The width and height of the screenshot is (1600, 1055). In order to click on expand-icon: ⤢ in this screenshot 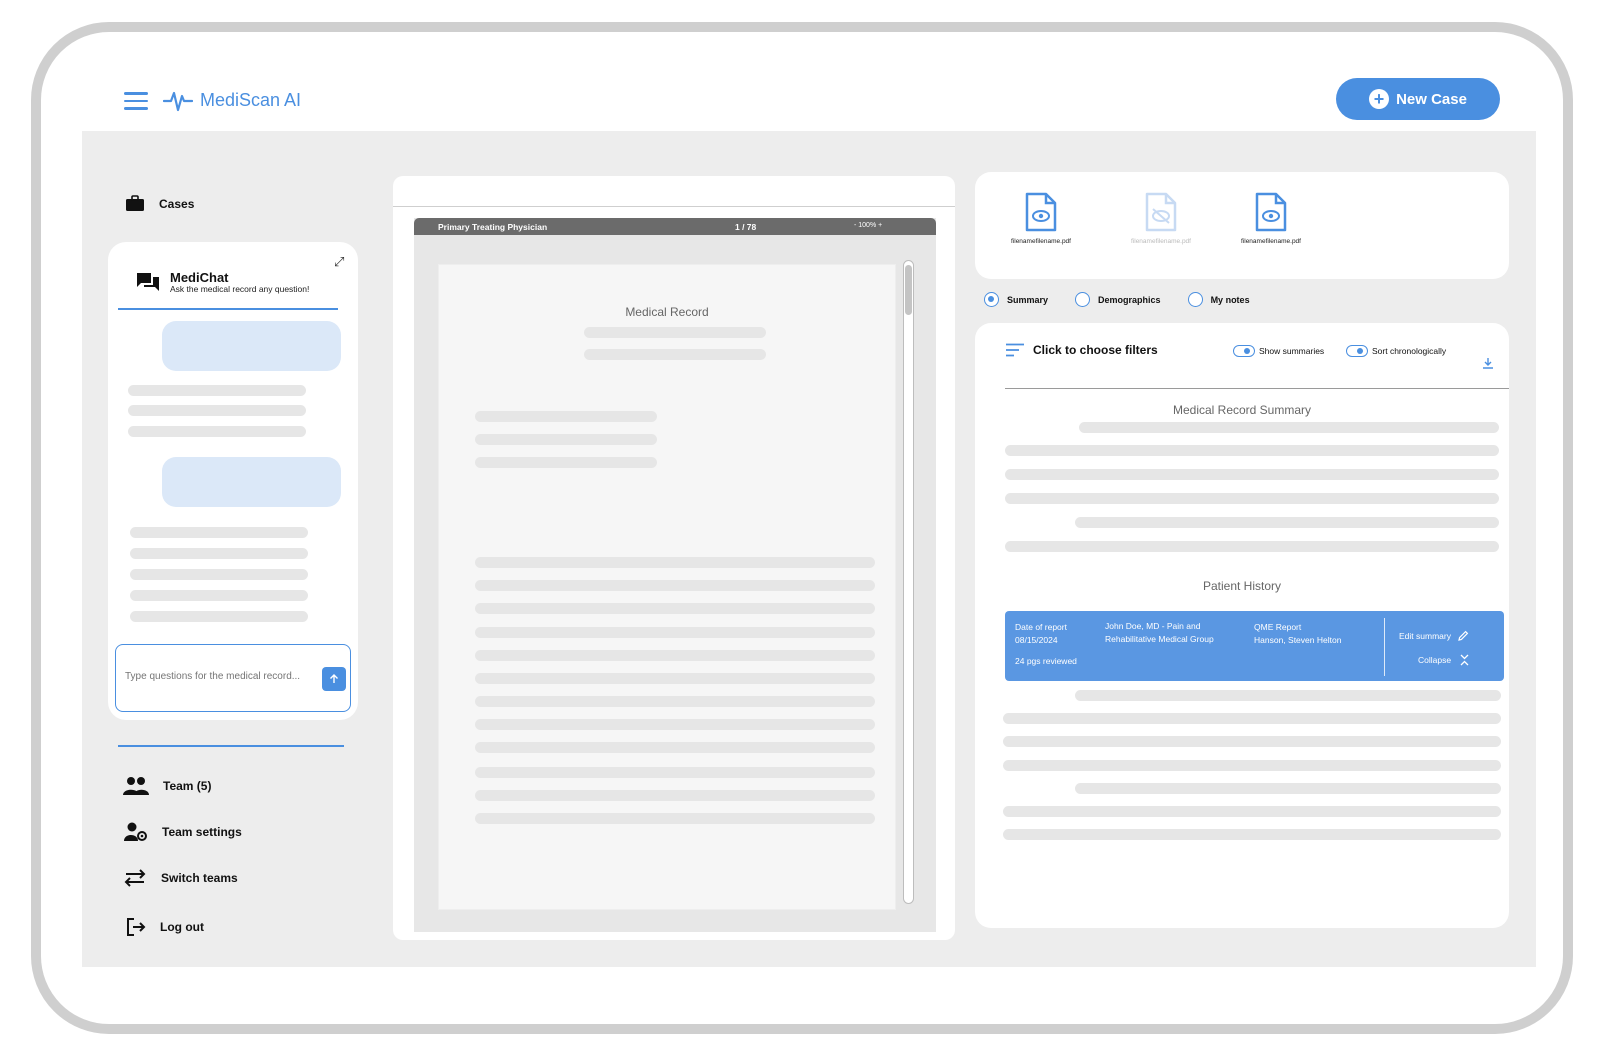, I will do `click(339, 262)`.